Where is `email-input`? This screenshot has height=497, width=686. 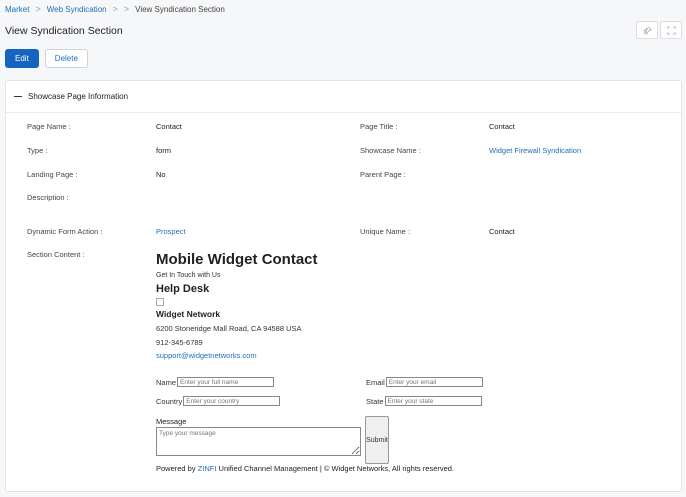 email-input is located at coordinates (434, 382).